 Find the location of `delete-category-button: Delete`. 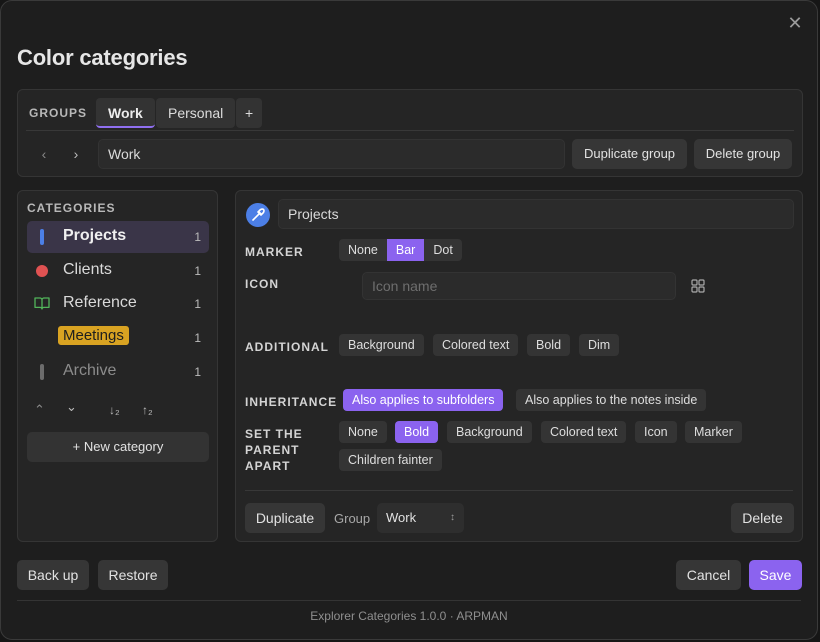

delete-category-button: Delete is located at coordinates (762, 518).